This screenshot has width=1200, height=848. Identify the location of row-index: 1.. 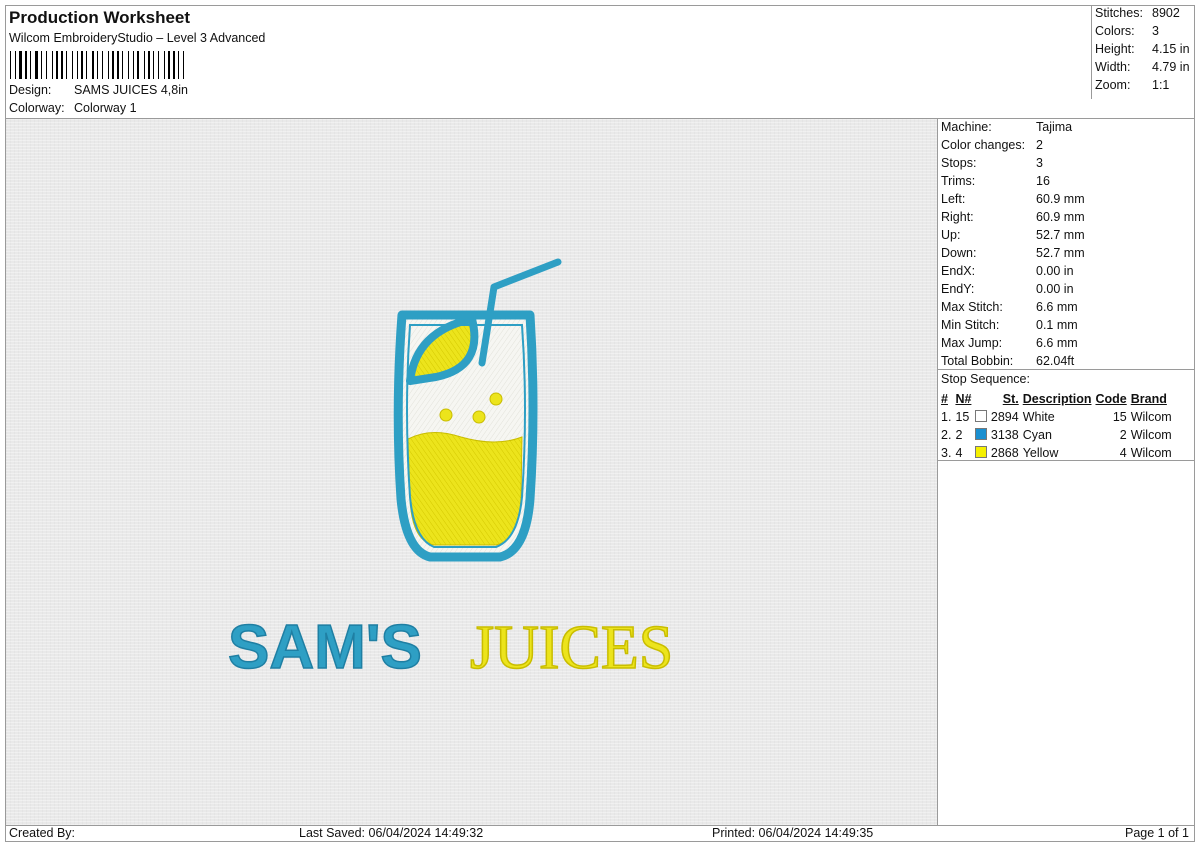
(946, 417).